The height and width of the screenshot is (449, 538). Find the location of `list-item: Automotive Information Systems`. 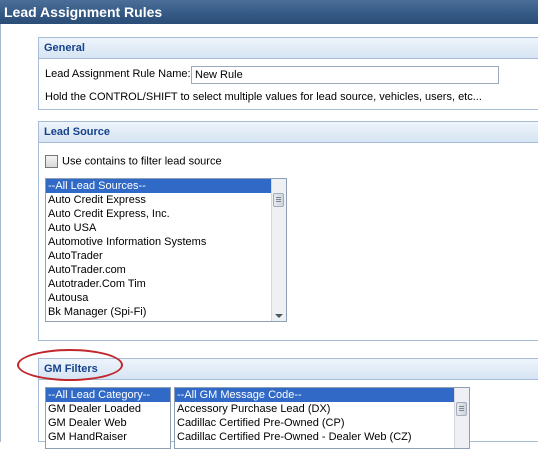

list-item: Automotive Information Systems is located at coordinates (166, 242).